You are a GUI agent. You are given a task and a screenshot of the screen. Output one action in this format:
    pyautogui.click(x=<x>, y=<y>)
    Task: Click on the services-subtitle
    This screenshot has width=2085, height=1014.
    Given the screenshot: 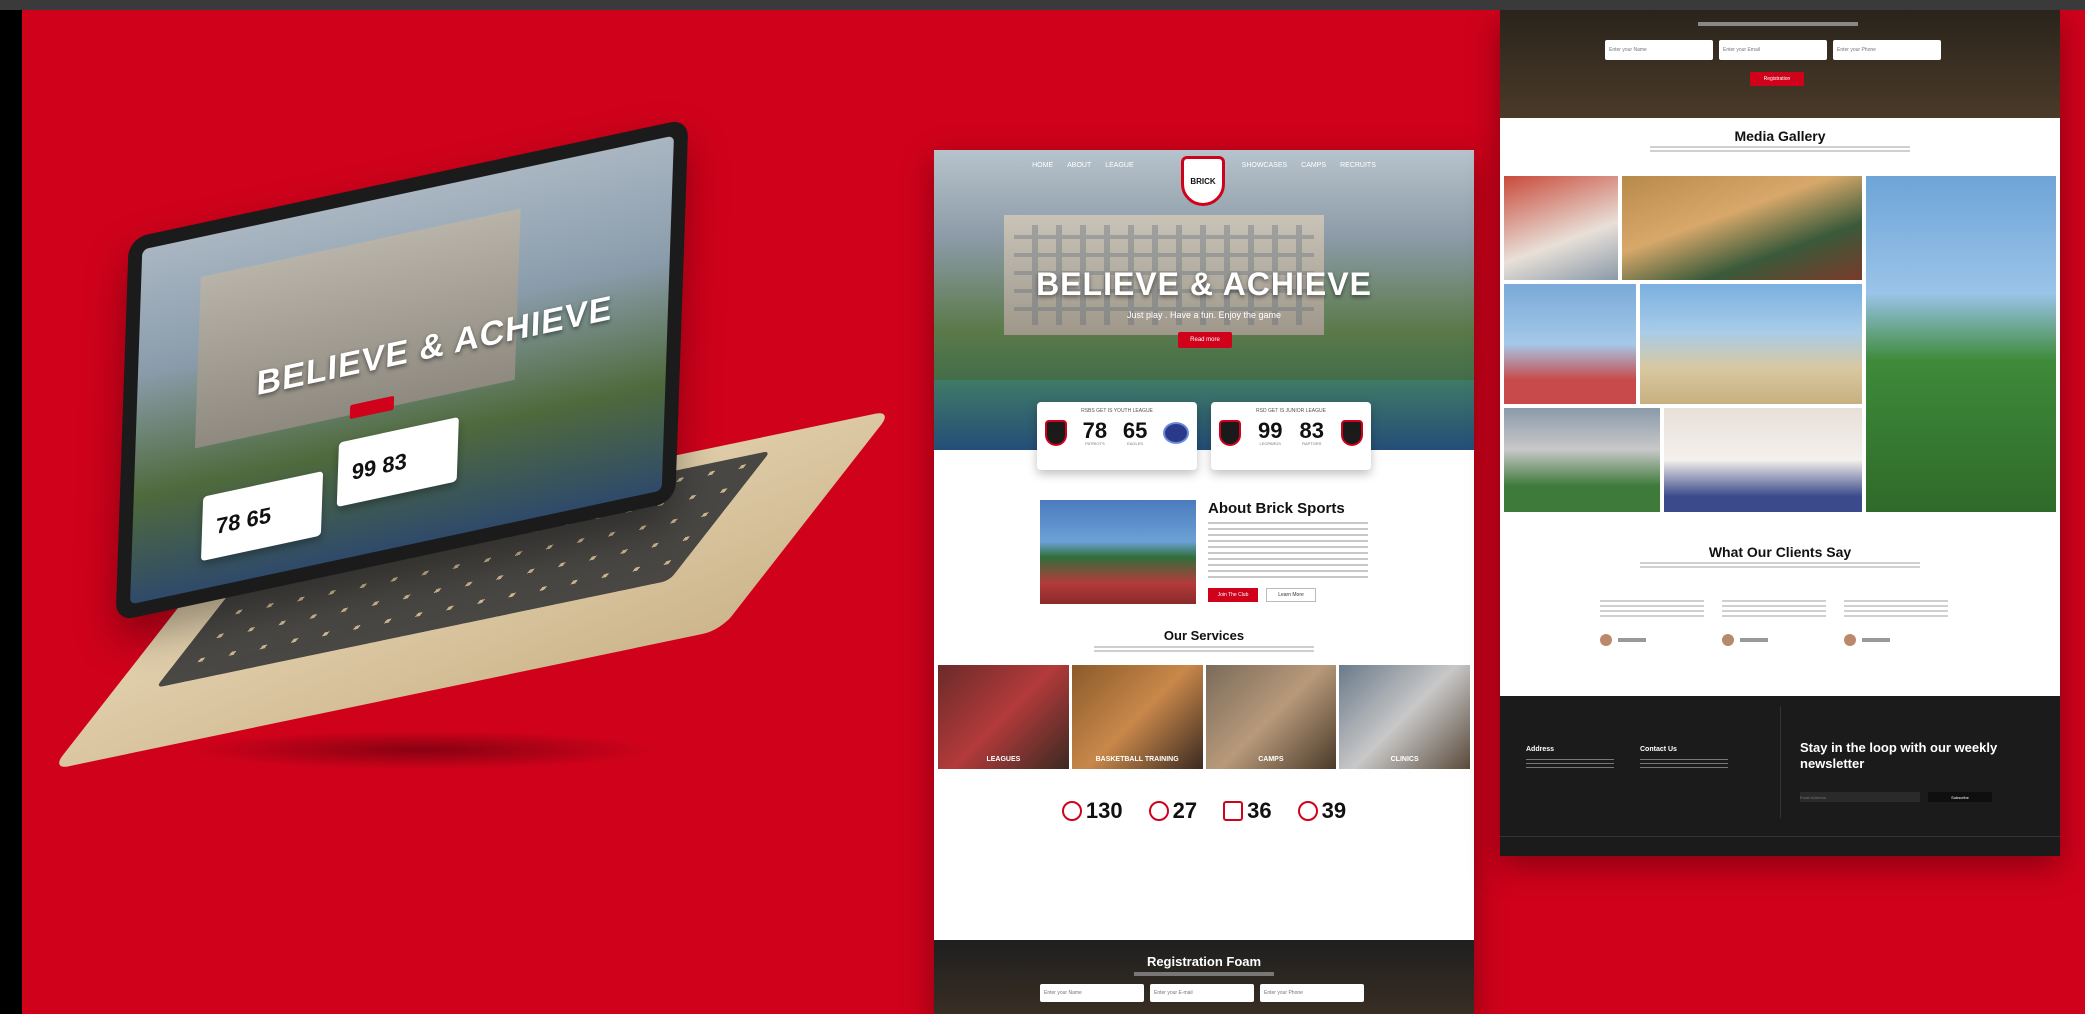 What is the action you would take?
    pyautogui.click(x=1204, y=650)
    